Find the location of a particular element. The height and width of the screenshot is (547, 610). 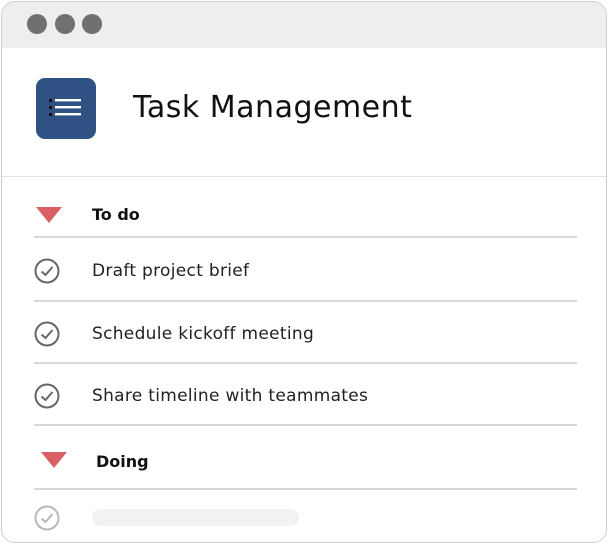

window-titlebar is located at coordinates (304, 25).